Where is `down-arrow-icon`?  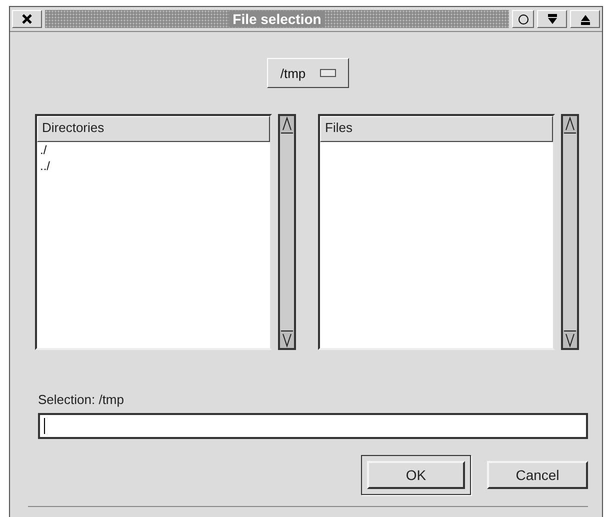
down-arrow-icon is located at coordinates (552, 19).